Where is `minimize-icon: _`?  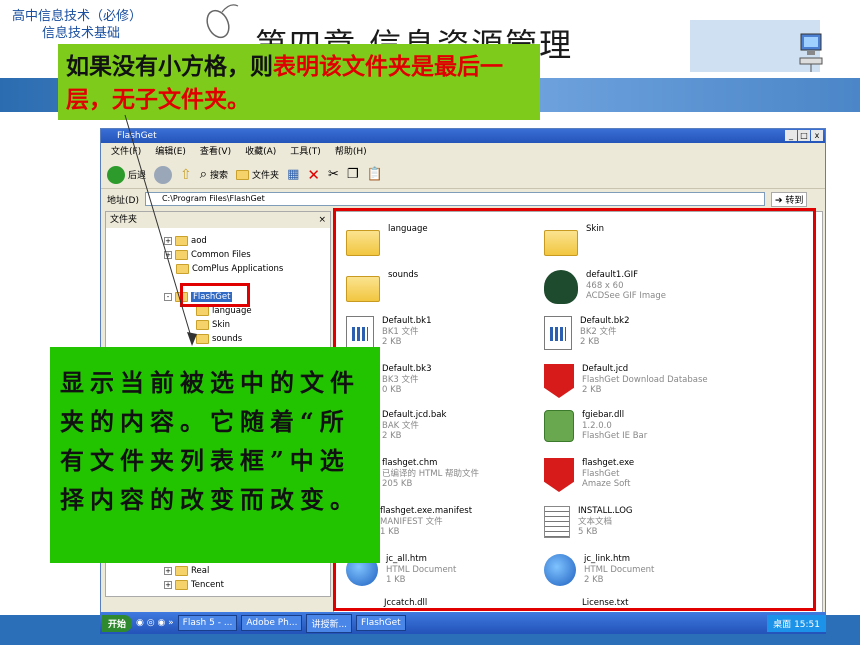 minimize-icon: _ is located at coordinates (791, 135).